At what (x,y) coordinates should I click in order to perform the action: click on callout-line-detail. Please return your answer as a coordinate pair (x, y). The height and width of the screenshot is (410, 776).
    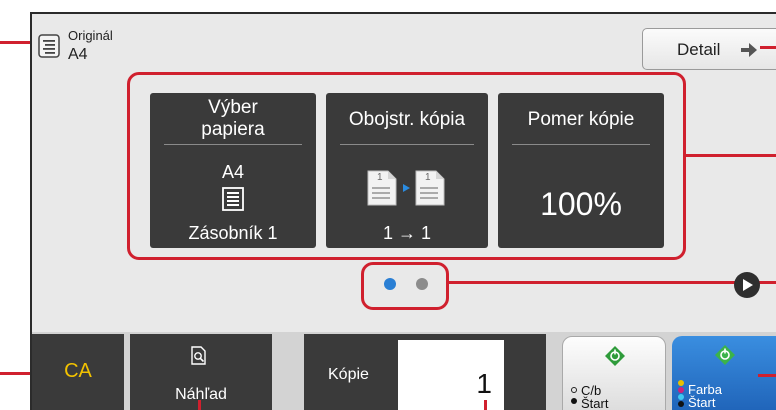
    Looking at the image, I should click on (768, 47).